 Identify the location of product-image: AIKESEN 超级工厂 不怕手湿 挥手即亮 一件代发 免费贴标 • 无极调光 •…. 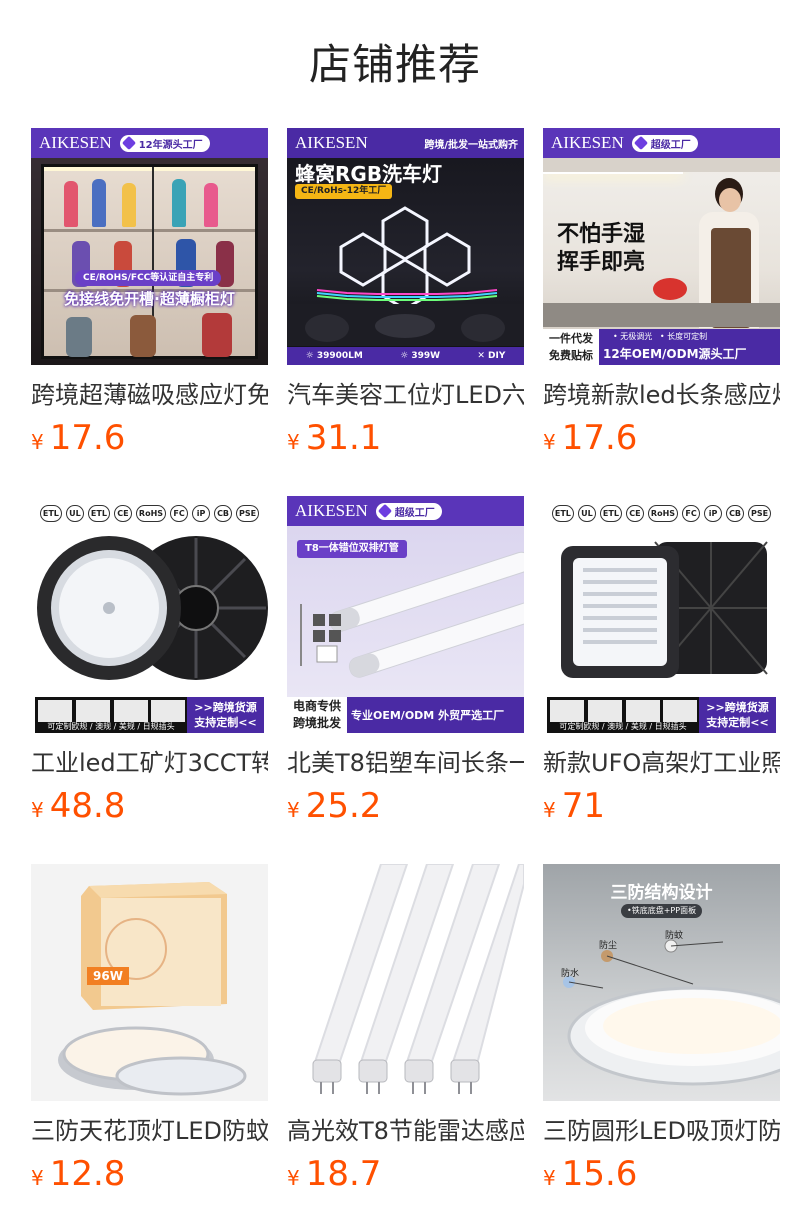
(661, 246).